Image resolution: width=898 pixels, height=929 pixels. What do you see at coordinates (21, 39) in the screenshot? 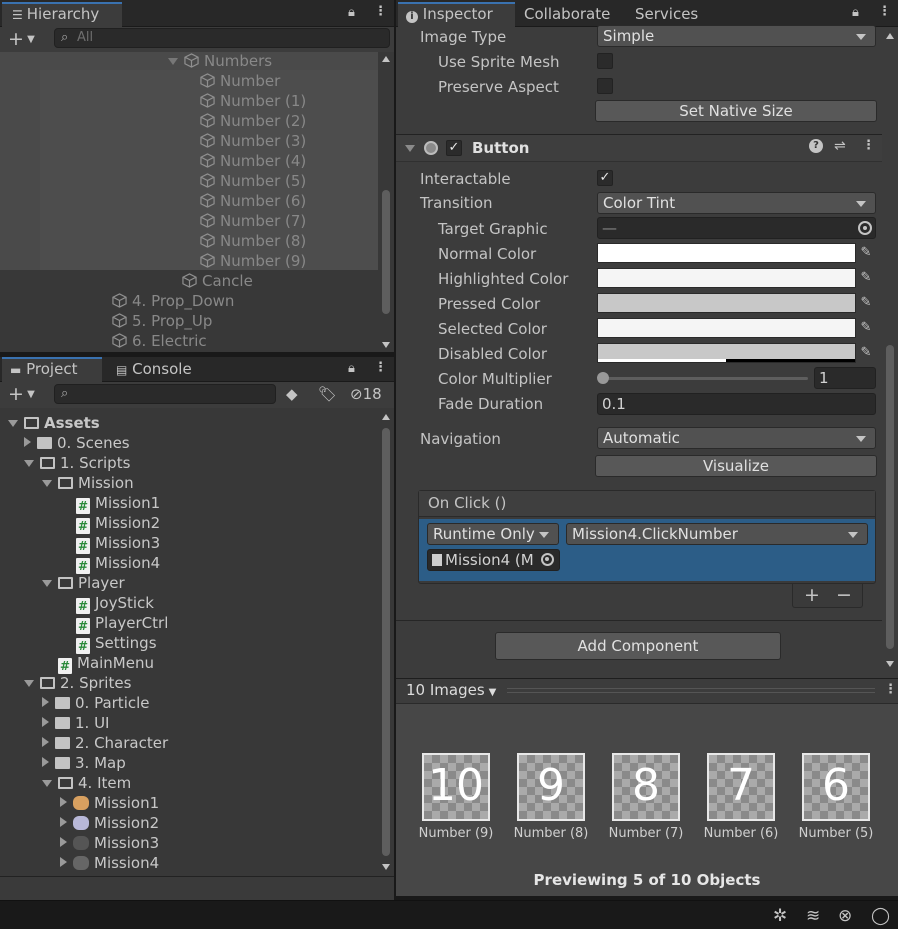
I see `add-create-button: + ▼` at bounding box center [21, 39].